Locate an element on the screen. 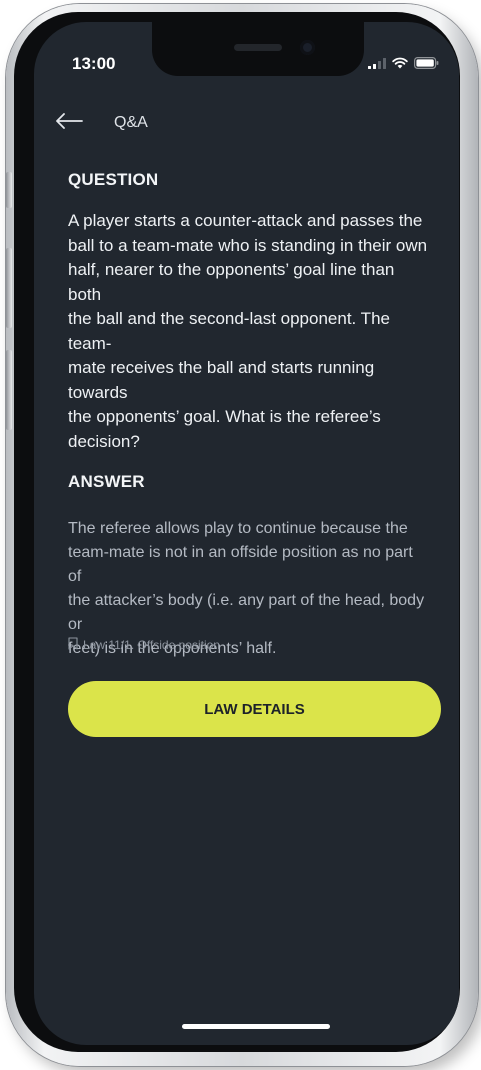 The height and width of the screenshot is (1070, 481). wifi-icon is located at coordinates (400, 65).